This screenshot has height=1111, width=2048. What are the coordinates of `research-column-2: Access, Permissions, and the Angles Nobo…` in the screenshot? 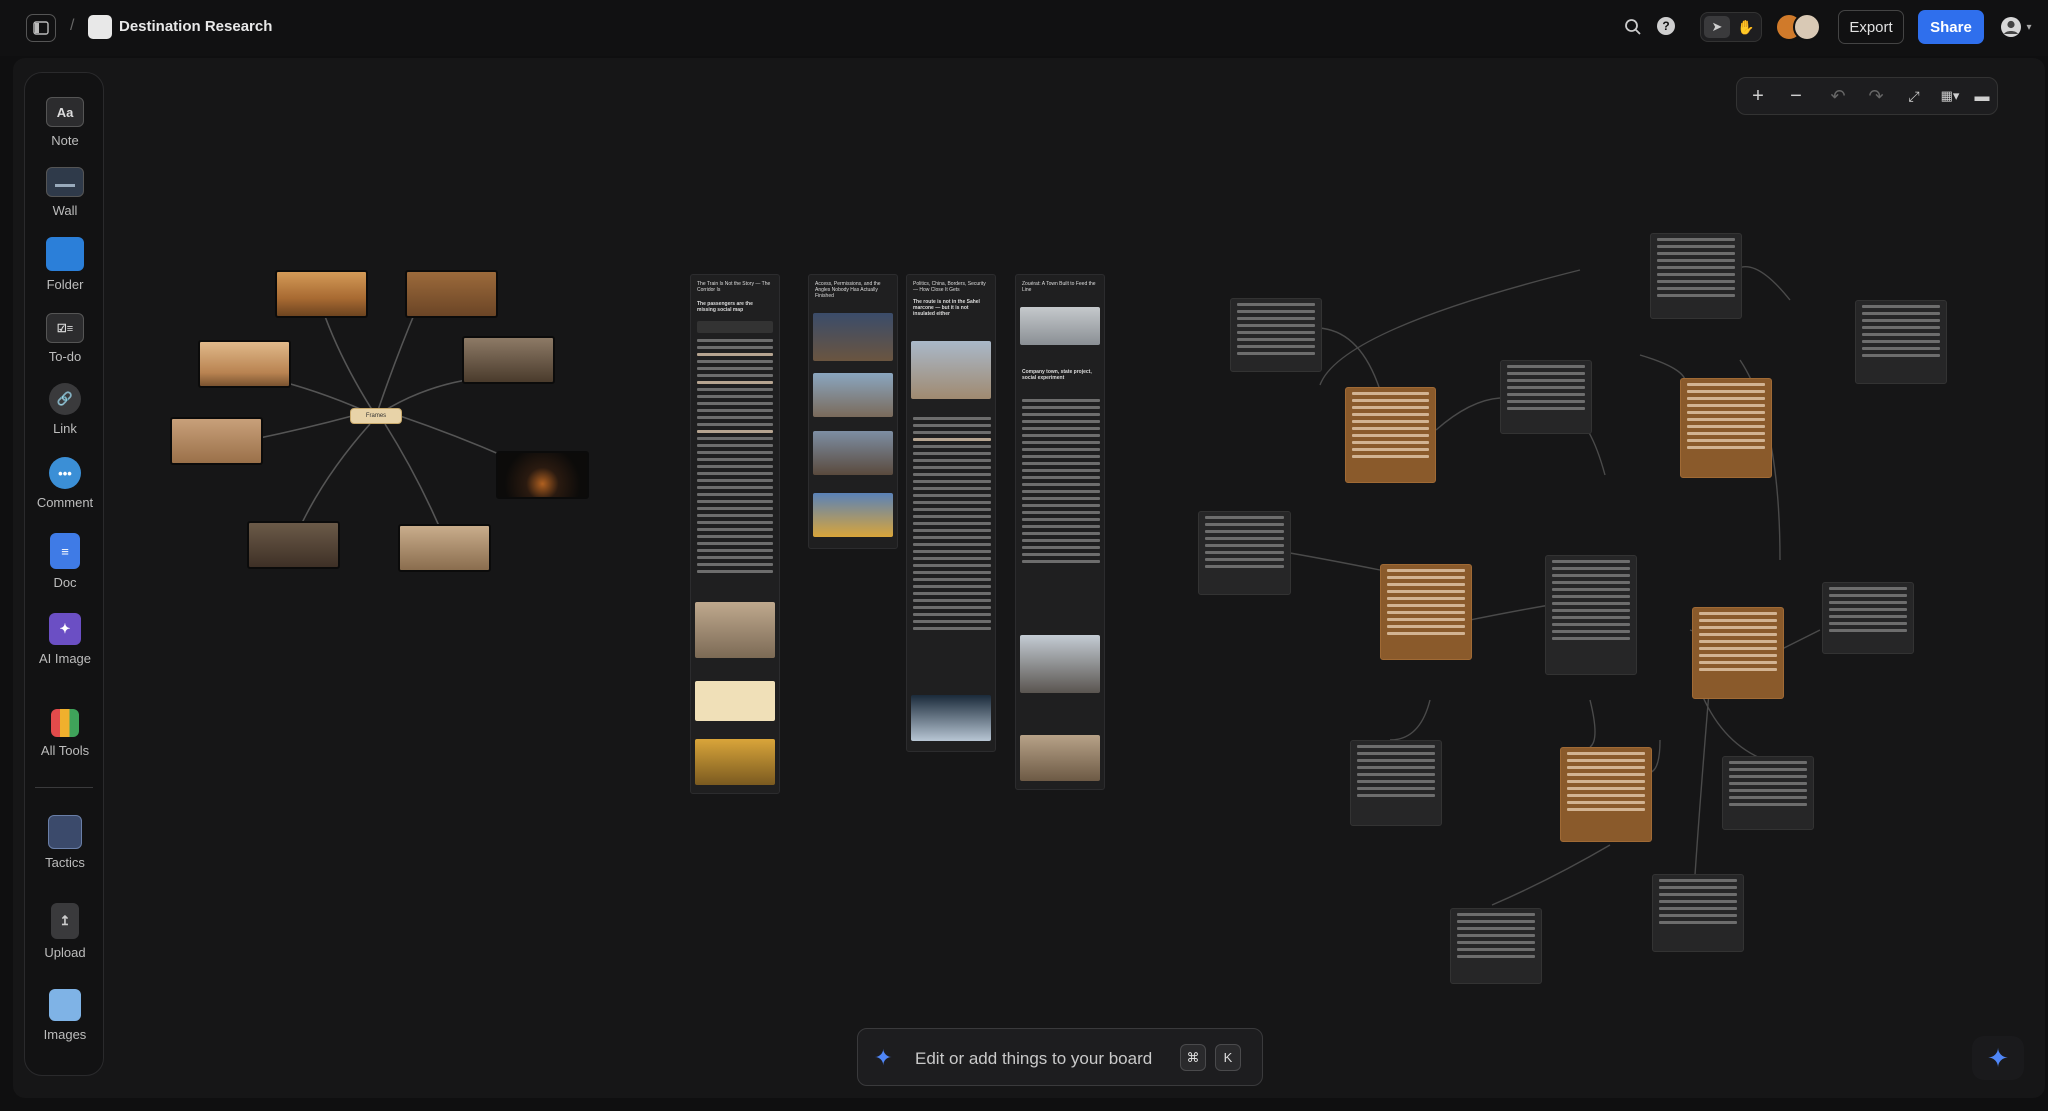 It's located at (853, 411).